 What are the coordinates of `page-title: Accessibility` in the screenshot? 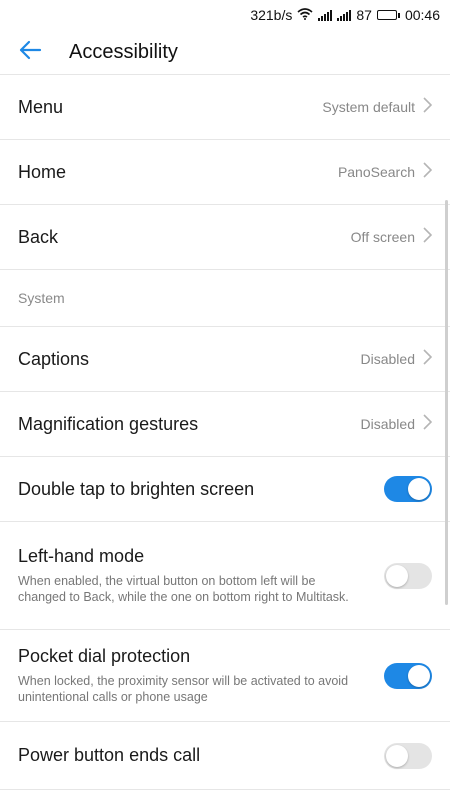 It's located at (123, 51).